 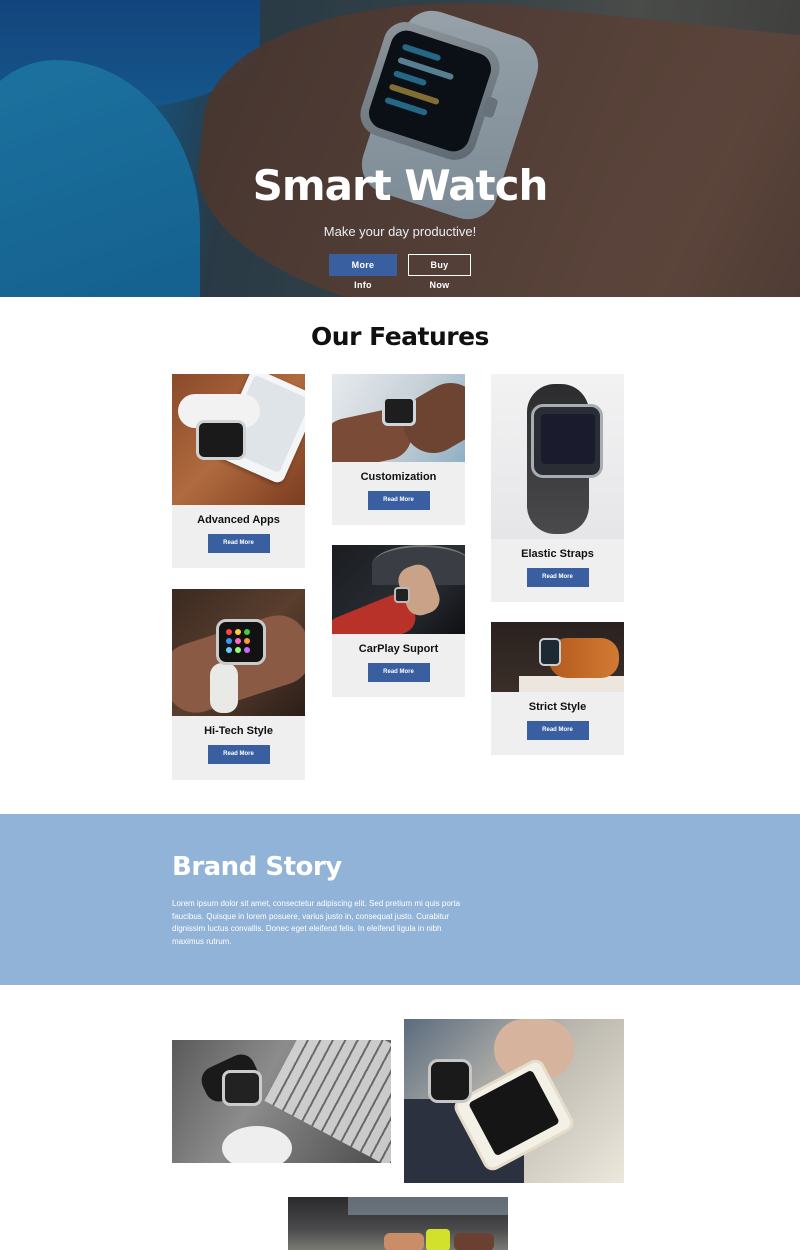 What do you see at coordinates (439, 272) in the screenshot?
I see `buy-now-button: Buy Now` at bounding box center [439, 272].